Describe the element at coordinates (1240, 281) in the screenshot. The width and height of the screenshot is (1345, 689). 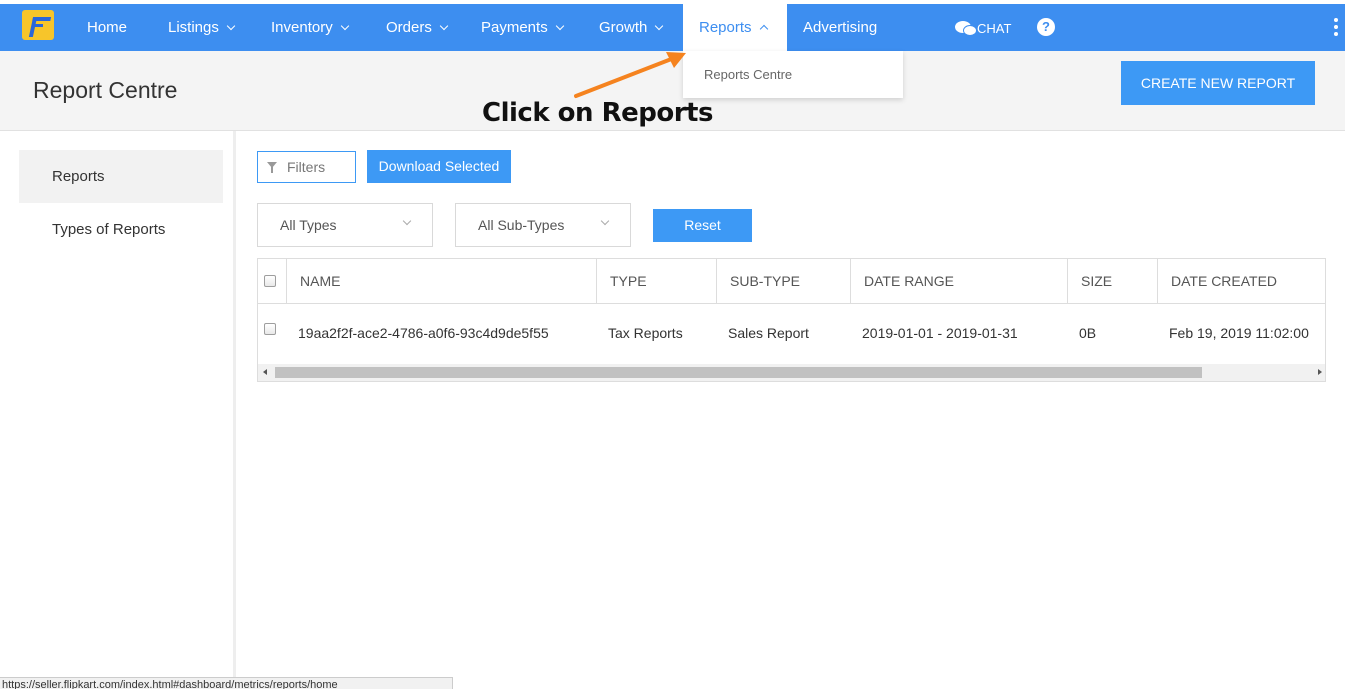
I see `column-header-date-created: DATE CREATED` at that location.